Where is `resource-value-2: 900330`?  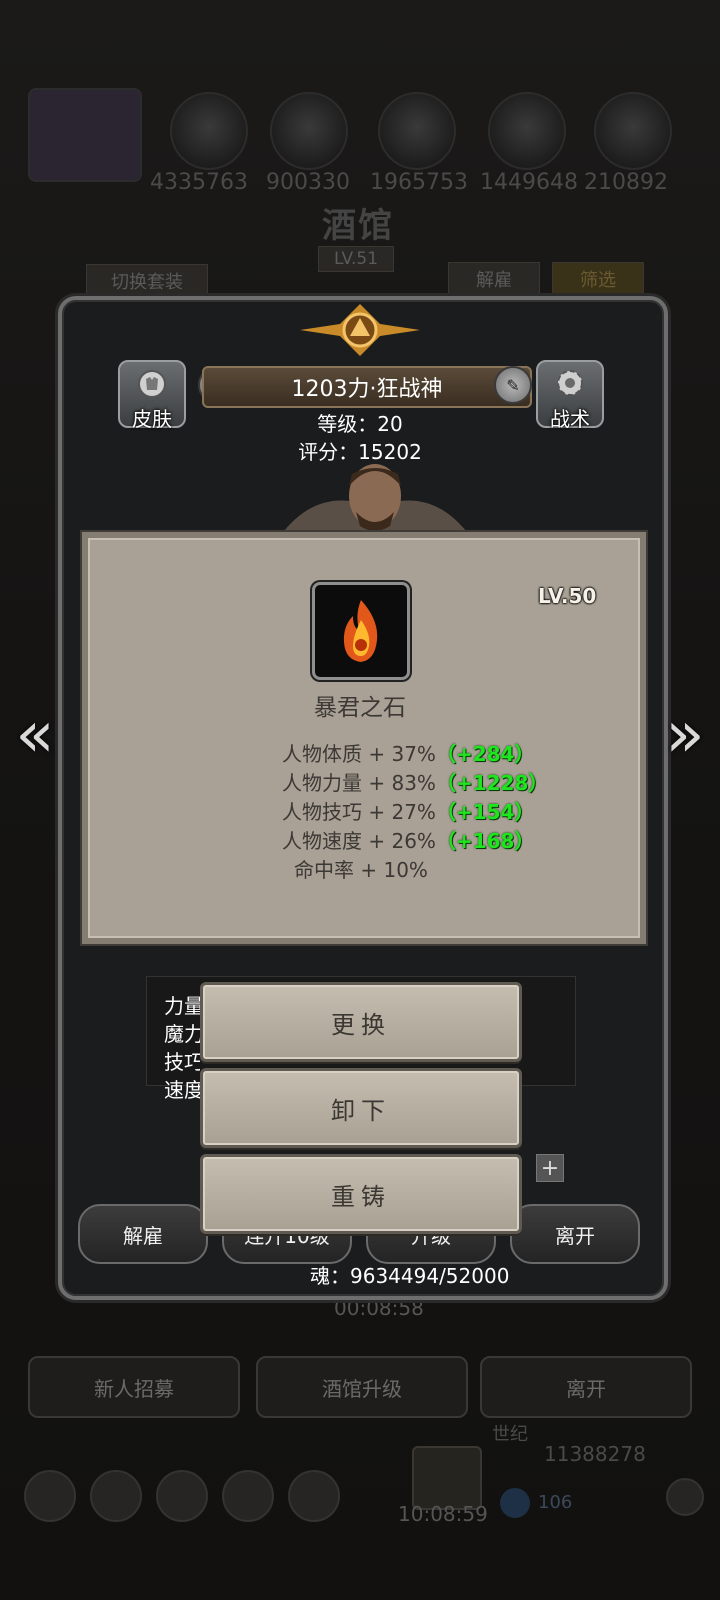 resource-value-2: 900330 is located at coordinates (308, 182).